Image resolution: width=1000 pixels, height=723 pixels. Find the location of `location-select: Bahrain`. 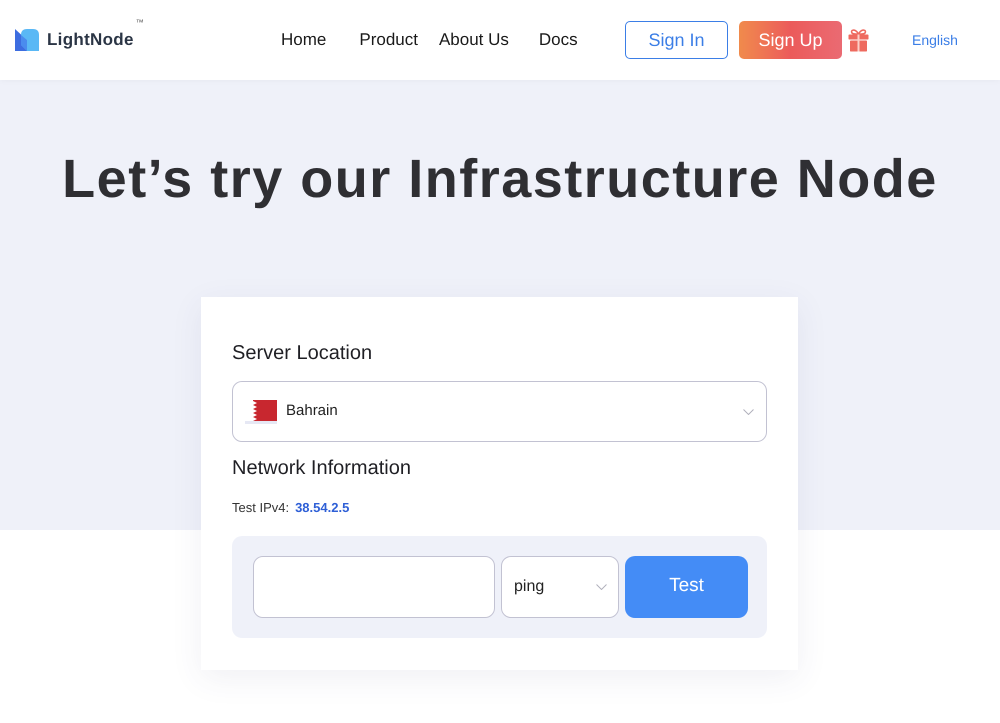

location-select: Bahrain is located at coordinates (499, 411).